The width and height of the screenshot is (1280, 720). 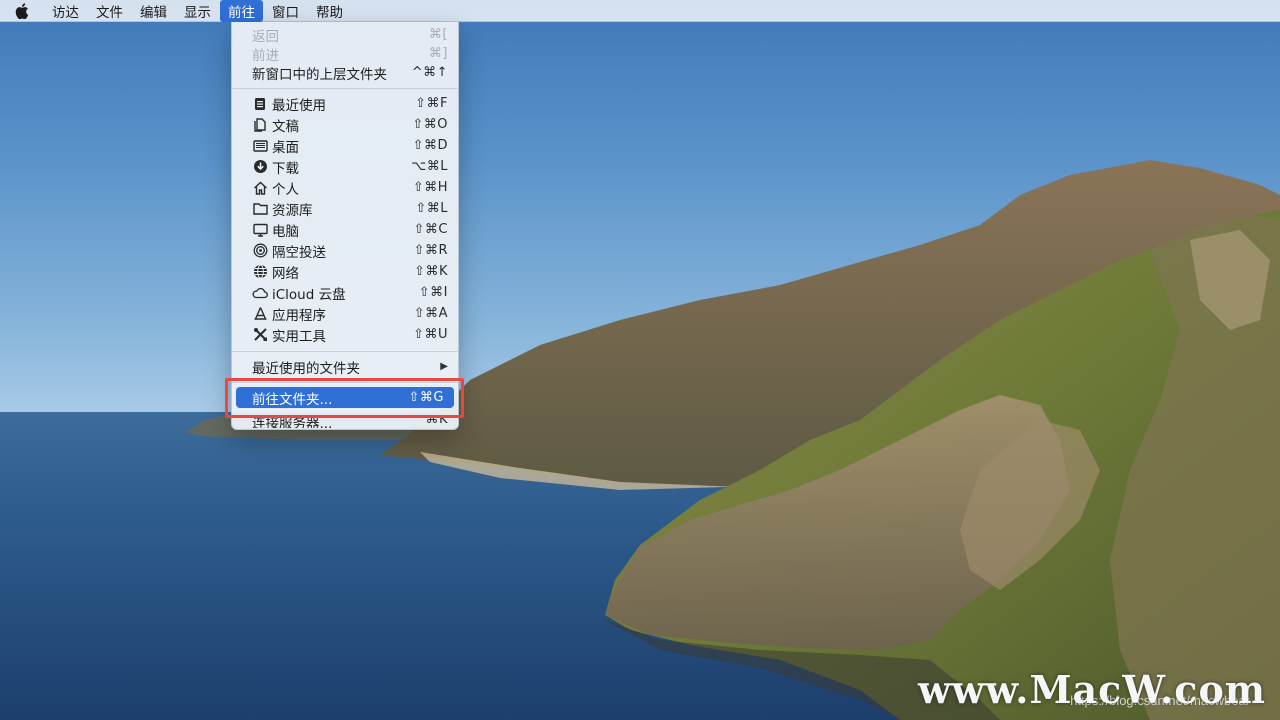 I want to click on downloads-icon, so click(x=260, y=167).